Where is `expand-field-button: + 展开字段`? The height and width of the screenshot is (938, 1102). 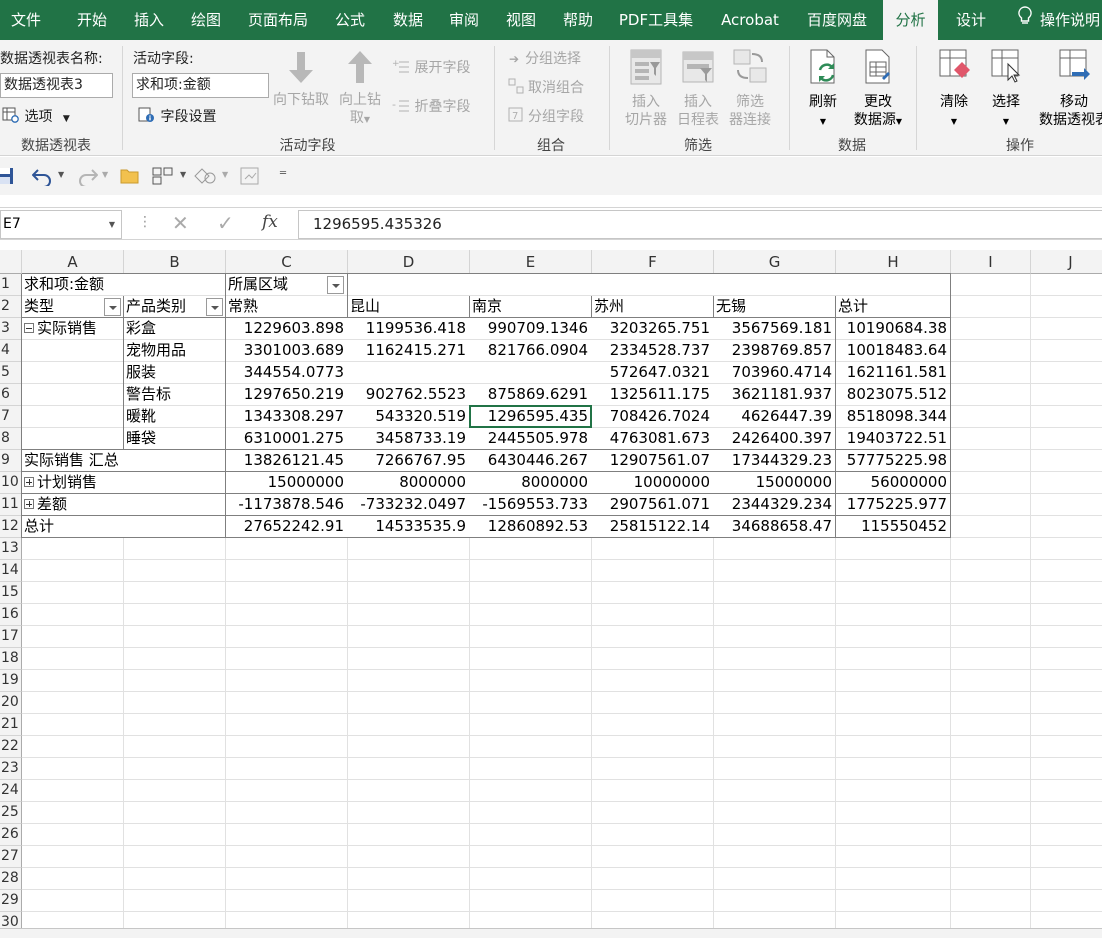
expand-field-button: + 展开字段 is located at coordinates (431, 67).